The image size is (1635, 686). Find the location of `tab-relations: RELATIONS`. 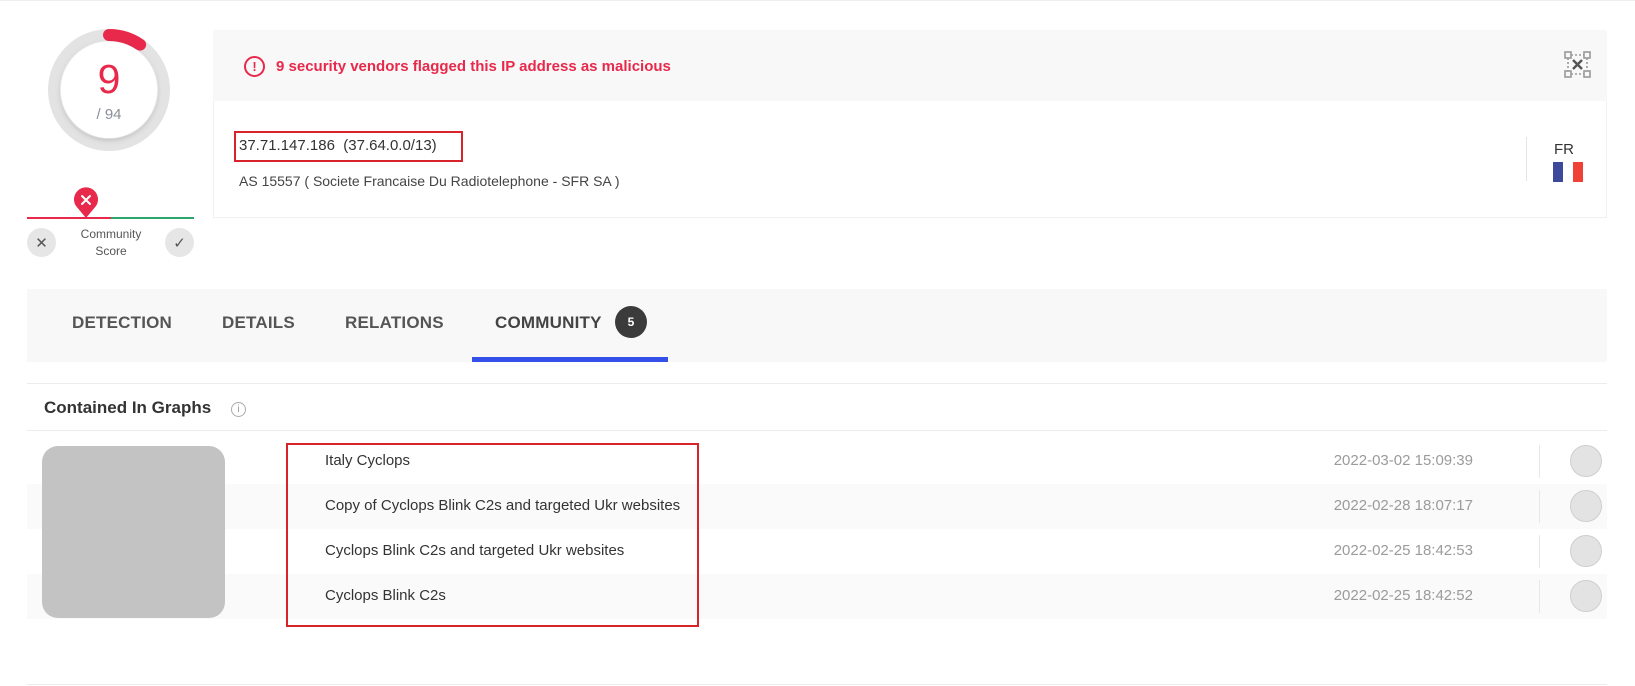

tab-relations: RELATIONS is located at coordinates (394, 323).